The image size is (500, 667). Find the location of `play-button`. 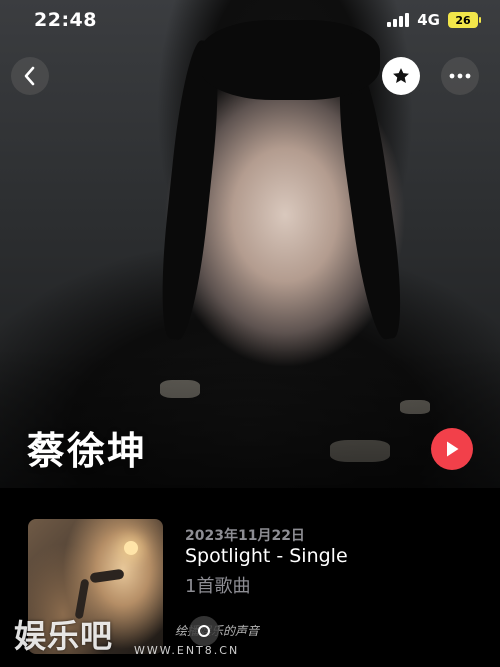

play-button is located at coordinates (452, 449).